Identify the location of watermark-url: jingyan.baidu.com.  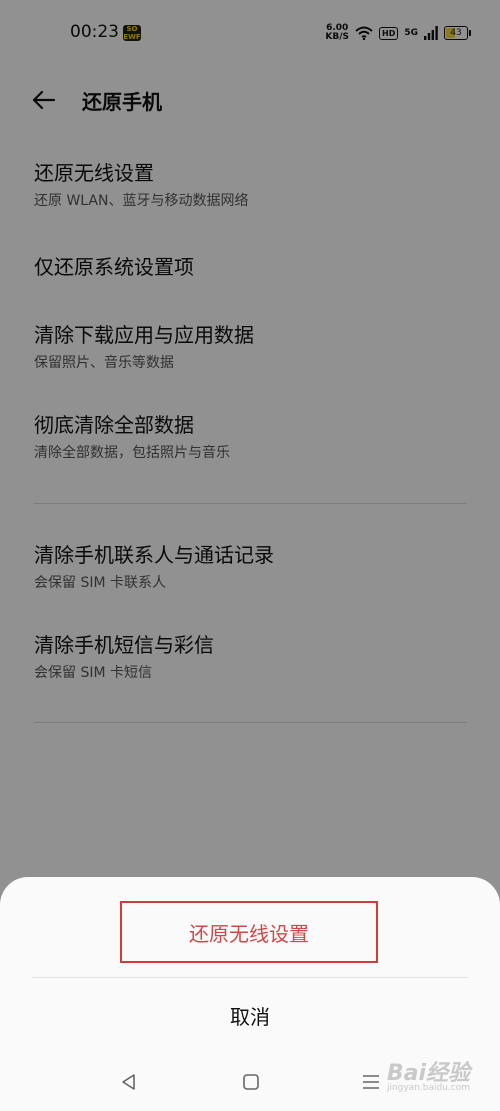
(428, 1088).